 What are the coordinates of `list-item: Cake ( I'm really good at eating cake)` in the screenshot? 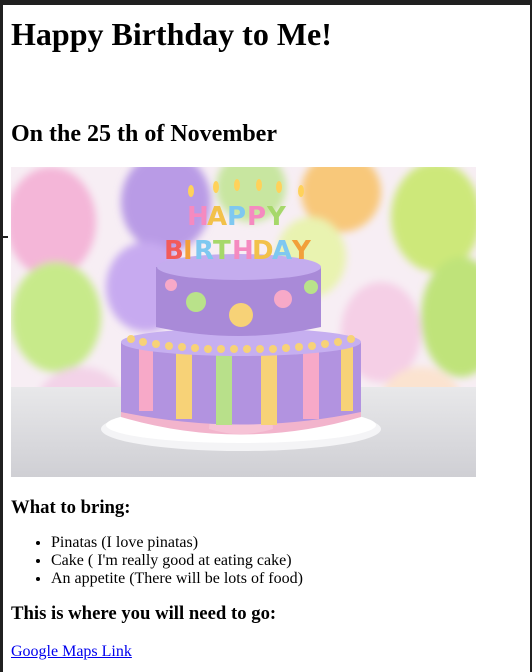 It's located at (288, 561).